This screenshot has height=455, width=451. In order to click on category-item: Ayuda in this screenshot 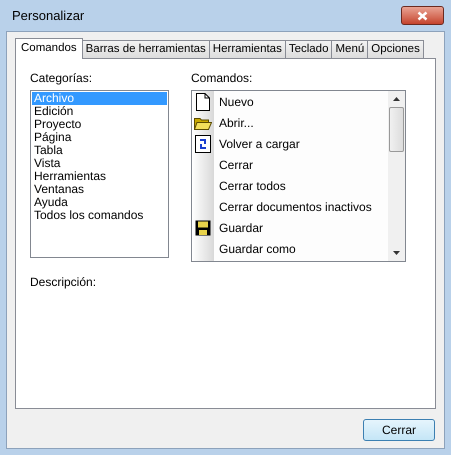, I will do `click(99, 202)`.